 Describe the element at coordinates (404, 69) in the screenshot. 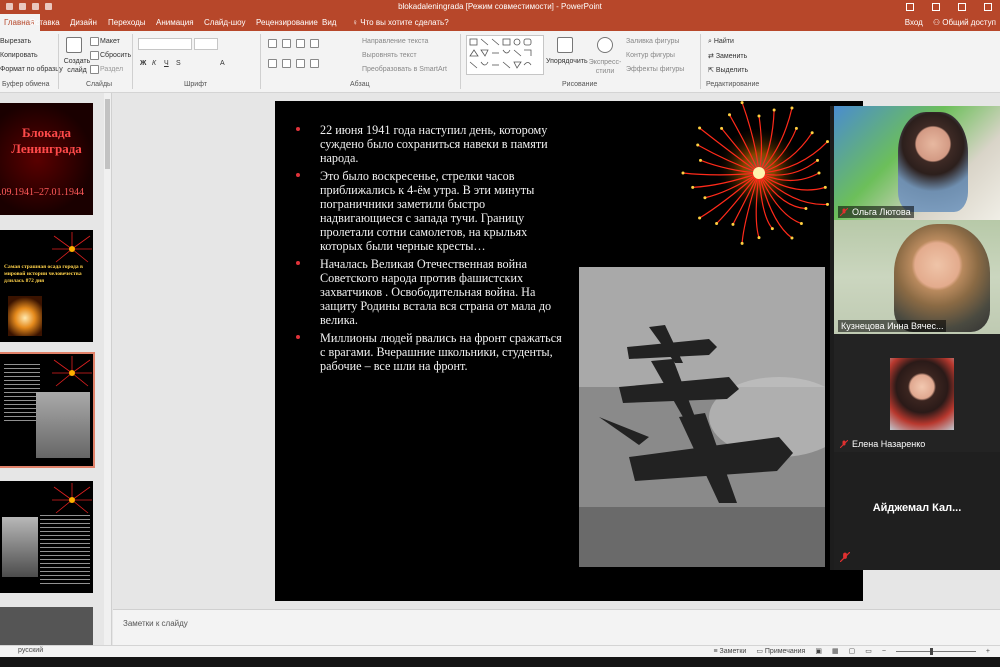

I see `convert-smartart-button: Преобразовать в SmartArt` at that location.